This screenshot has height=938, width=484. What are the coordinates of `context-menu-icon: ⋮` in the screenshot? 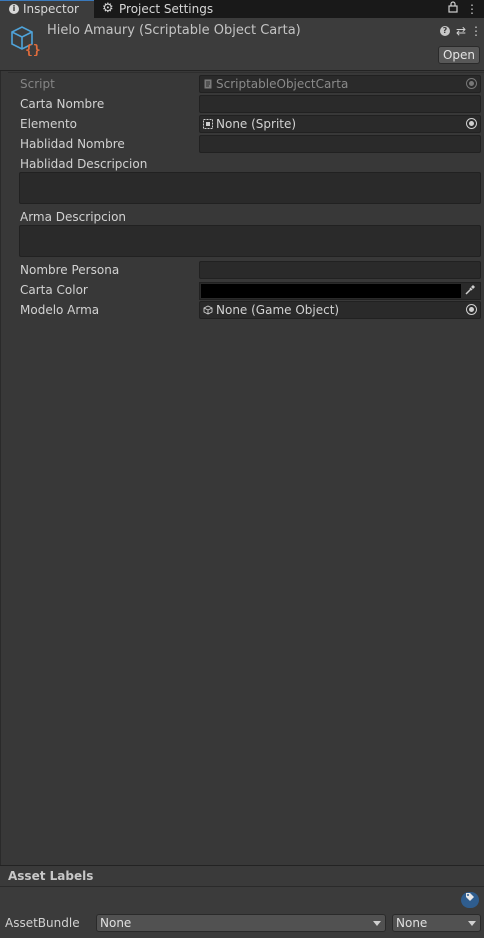 It's located at (476, 31).